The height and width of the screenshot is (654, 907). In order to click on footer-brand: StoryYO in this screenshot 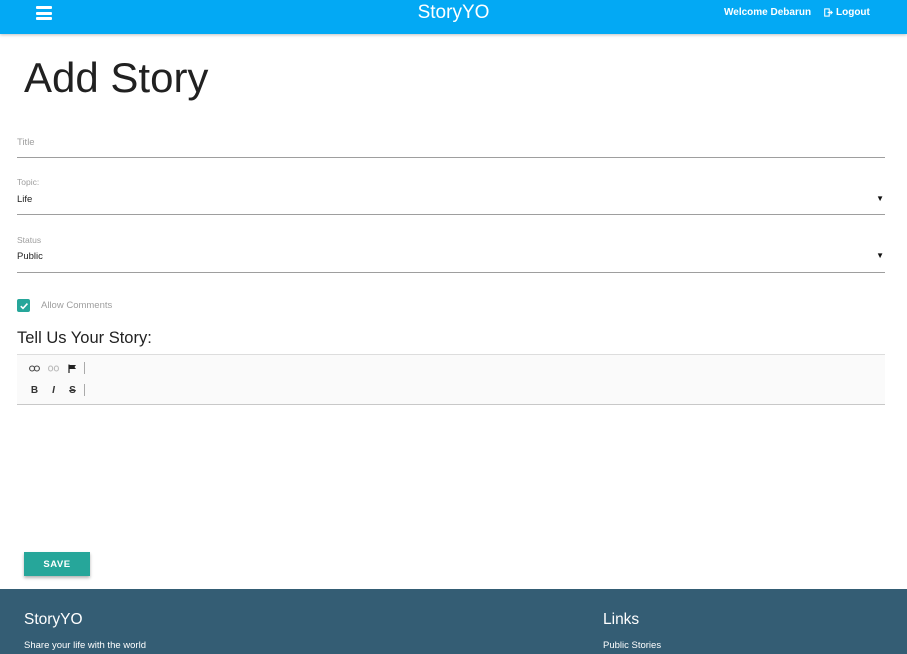, I will do `click(53, 619)`.